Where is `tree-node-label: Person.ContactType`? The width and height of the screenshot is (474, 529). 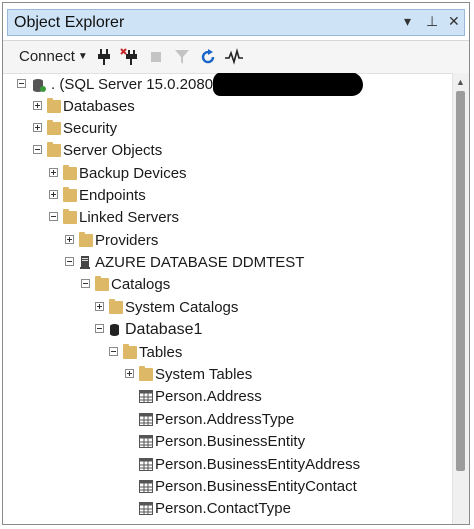
tree-node-label: Person.ContactType is located at coordinates (223, 508).